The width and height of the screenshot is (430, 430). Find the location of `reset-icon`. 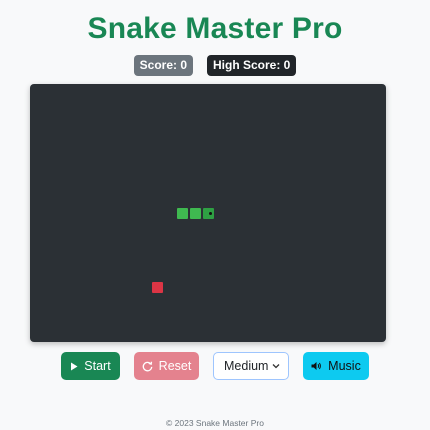

reset-icon is located at coordinates (147, 366).